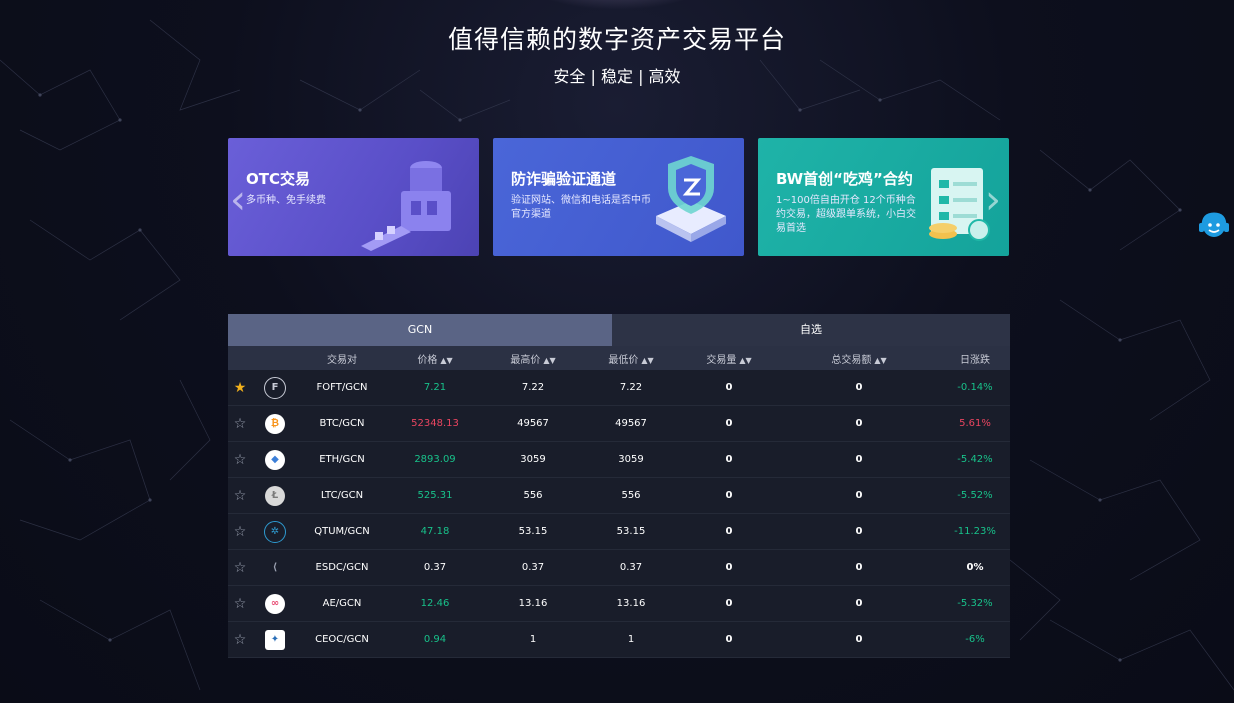 Image resolution: width=1234 pixels, height=703 pixels. Describe the element at coordinates (993, 200) in the screenshot. I see `carousel-next-icon: ›` at that location.